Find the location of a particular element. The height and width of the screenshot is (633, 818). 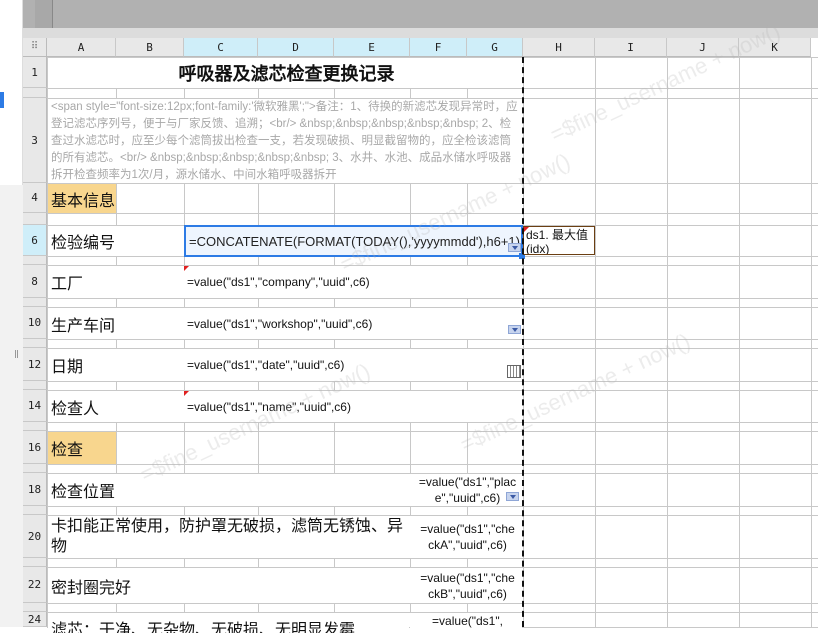

row-header-14: 14 is located at coordinates (35, 406).